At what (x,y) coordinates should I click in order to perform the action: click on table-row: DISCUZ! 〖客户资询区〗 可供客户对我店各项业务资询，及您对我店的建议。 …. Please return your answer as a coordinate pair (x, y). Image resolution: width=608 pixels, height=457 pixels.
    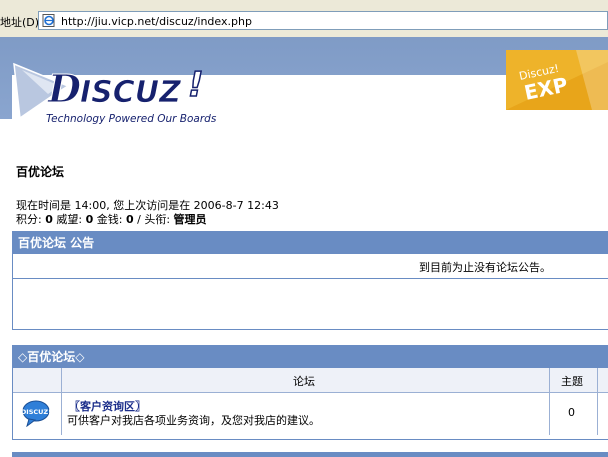
    Looking at the image, I should click on (310, 414).